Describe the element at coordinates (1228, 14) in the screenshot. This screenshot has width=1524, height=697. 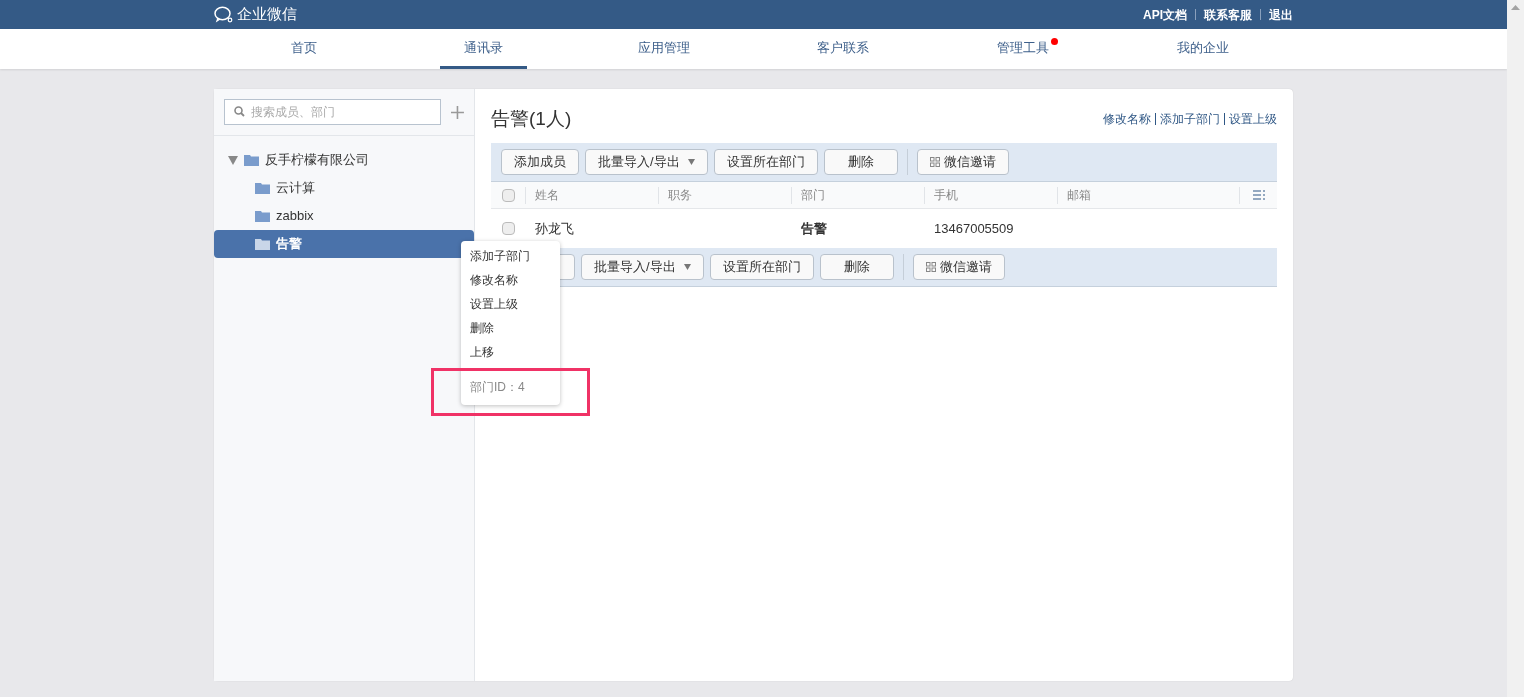
I see `header-link: 联系客服` at that location.